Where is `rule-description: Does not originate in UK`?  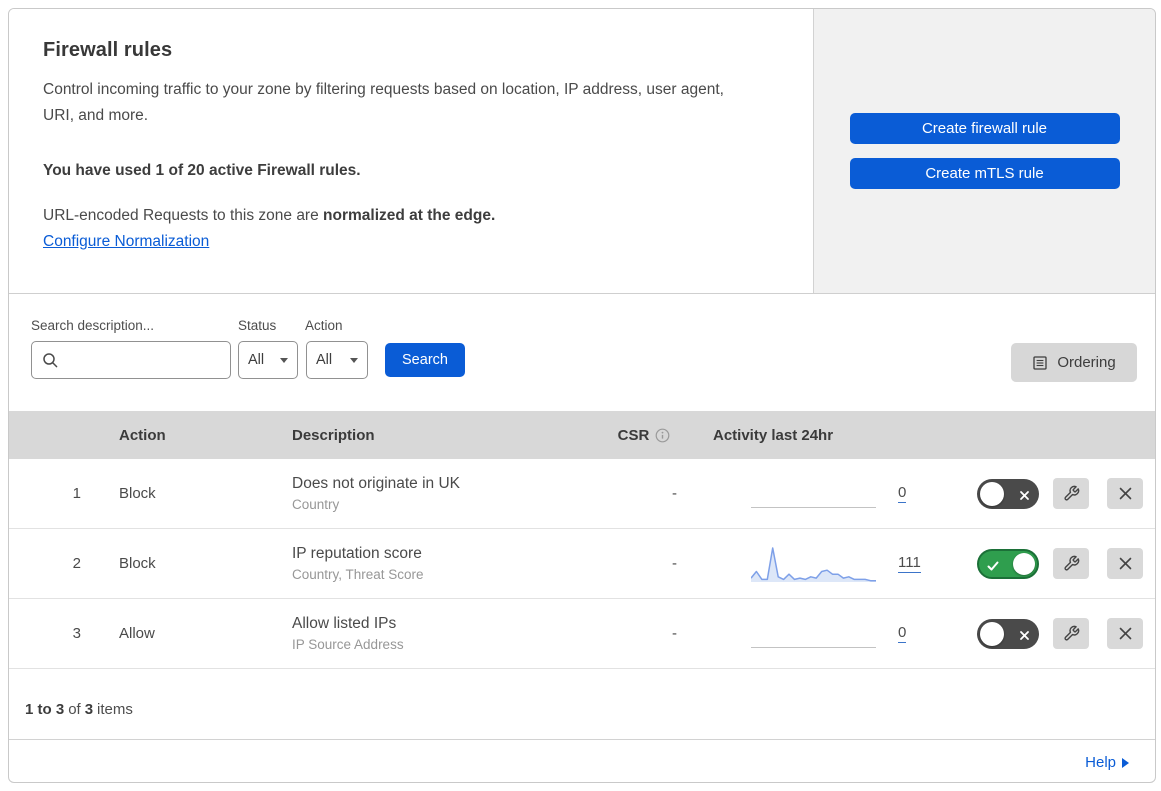 rule-description: Does not originate in UK is located at coordinates (376, 483).